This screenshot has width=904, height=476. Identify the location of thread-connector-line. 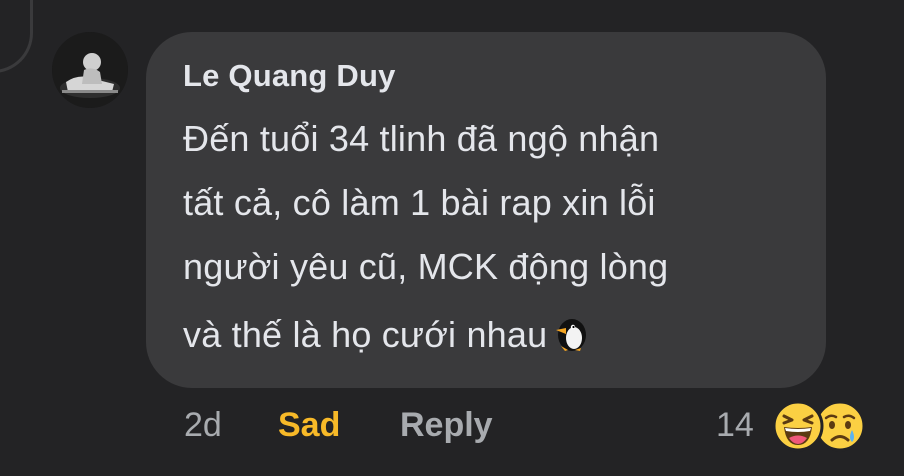
(16, 36).